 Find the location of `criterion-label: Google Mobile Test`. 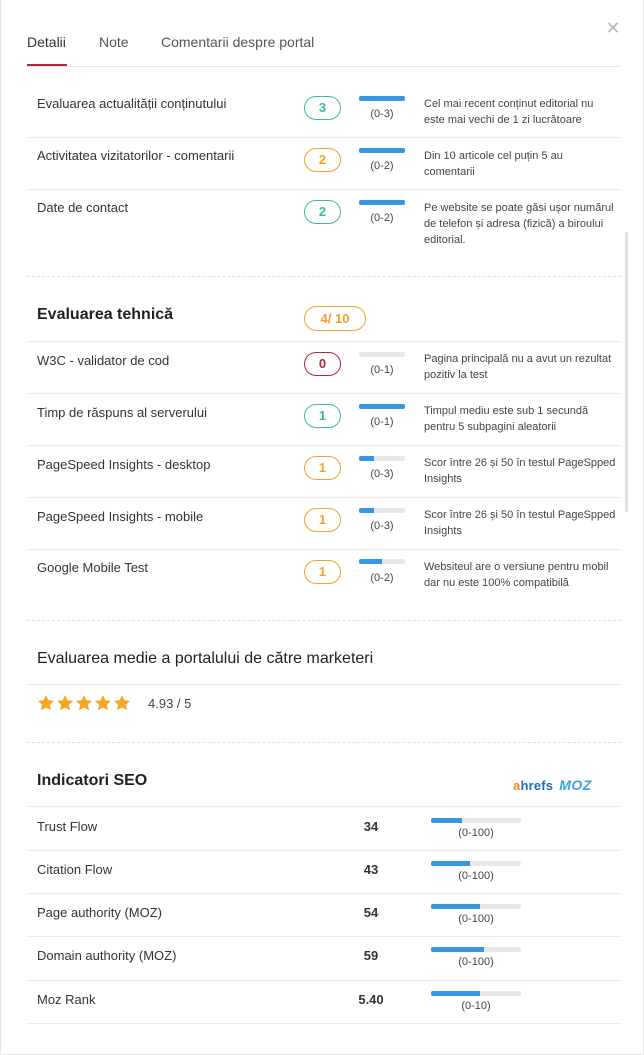

criterion-label: Google Mobile Test is located at coordinates (93, 567).